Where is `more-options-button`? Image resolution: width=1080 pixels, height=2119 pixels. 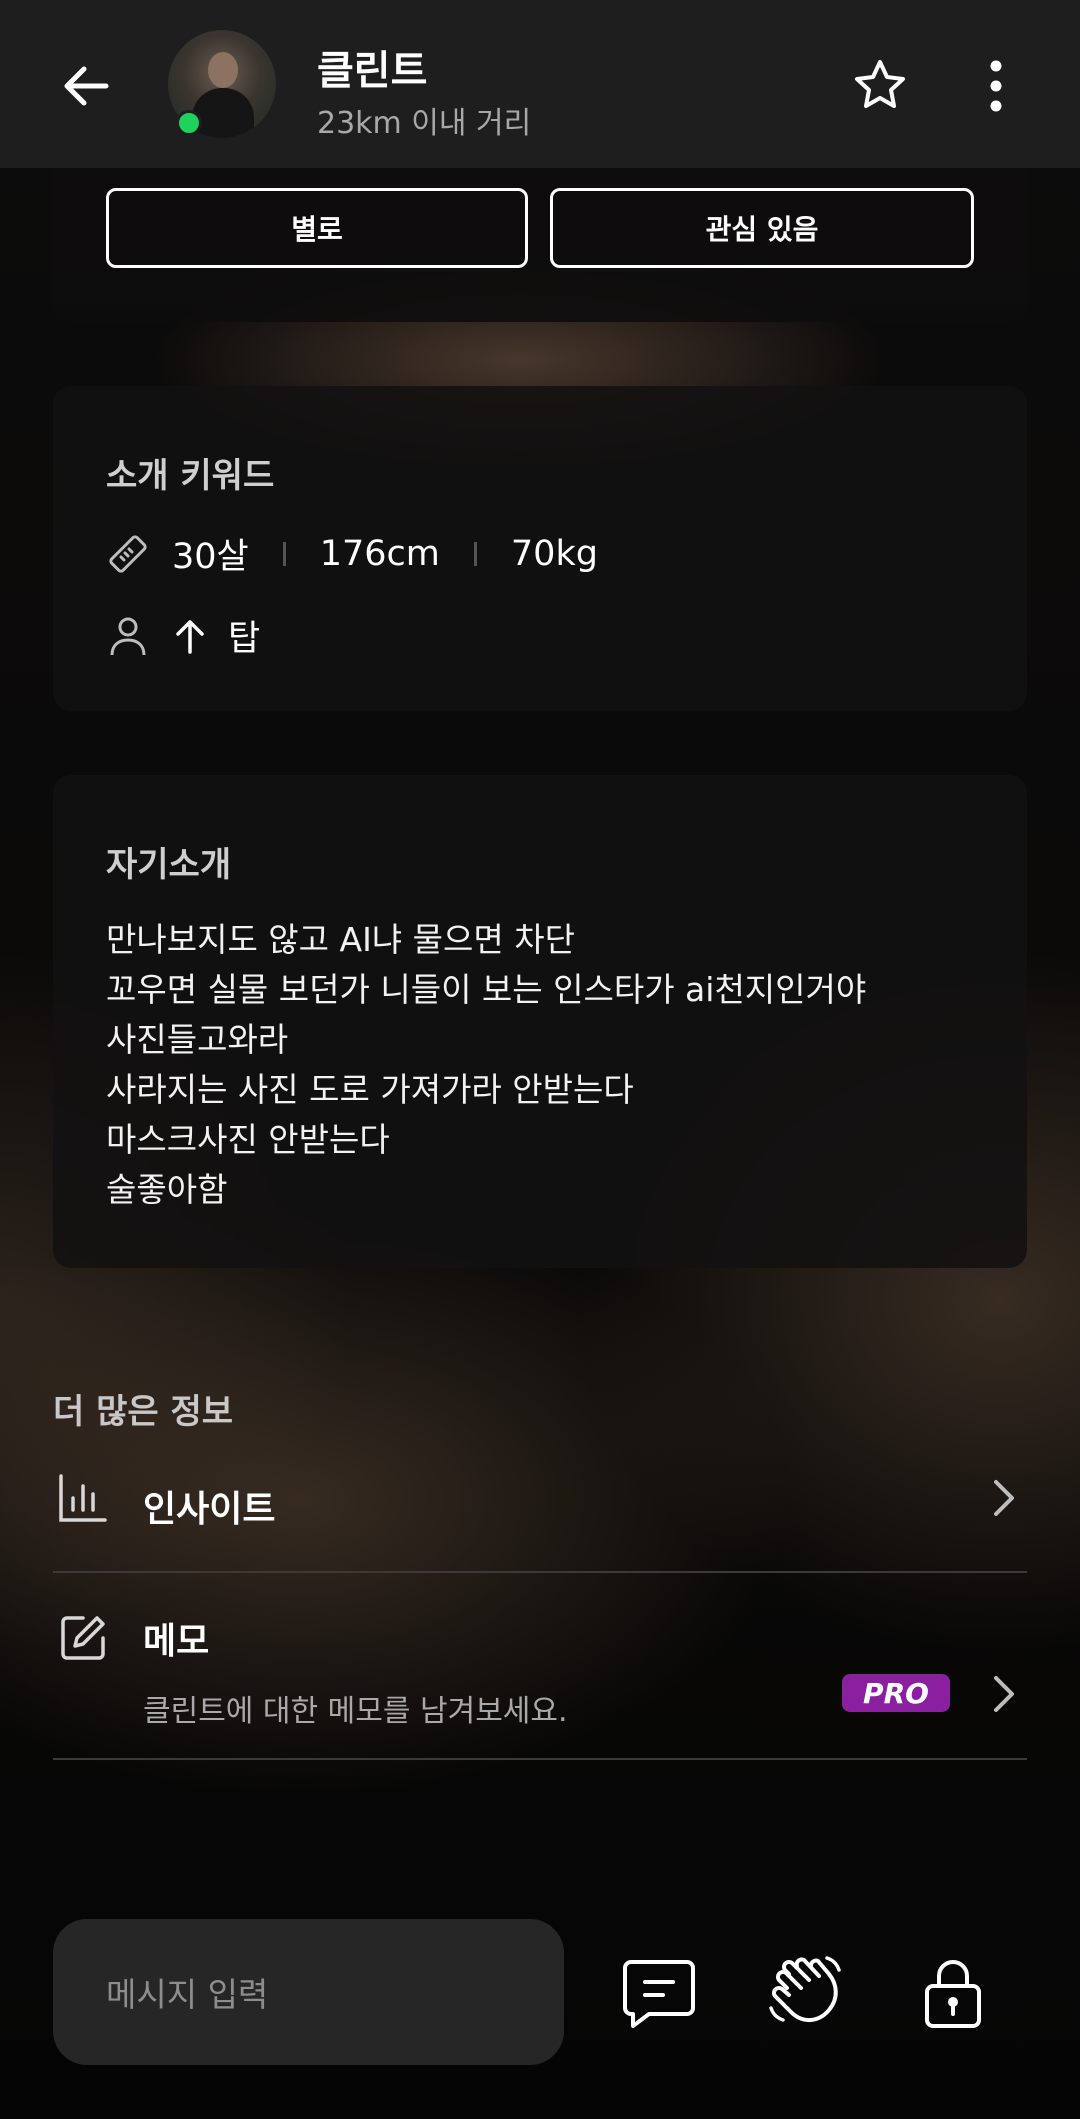
more-options-button is located at coordinates (996, 86).